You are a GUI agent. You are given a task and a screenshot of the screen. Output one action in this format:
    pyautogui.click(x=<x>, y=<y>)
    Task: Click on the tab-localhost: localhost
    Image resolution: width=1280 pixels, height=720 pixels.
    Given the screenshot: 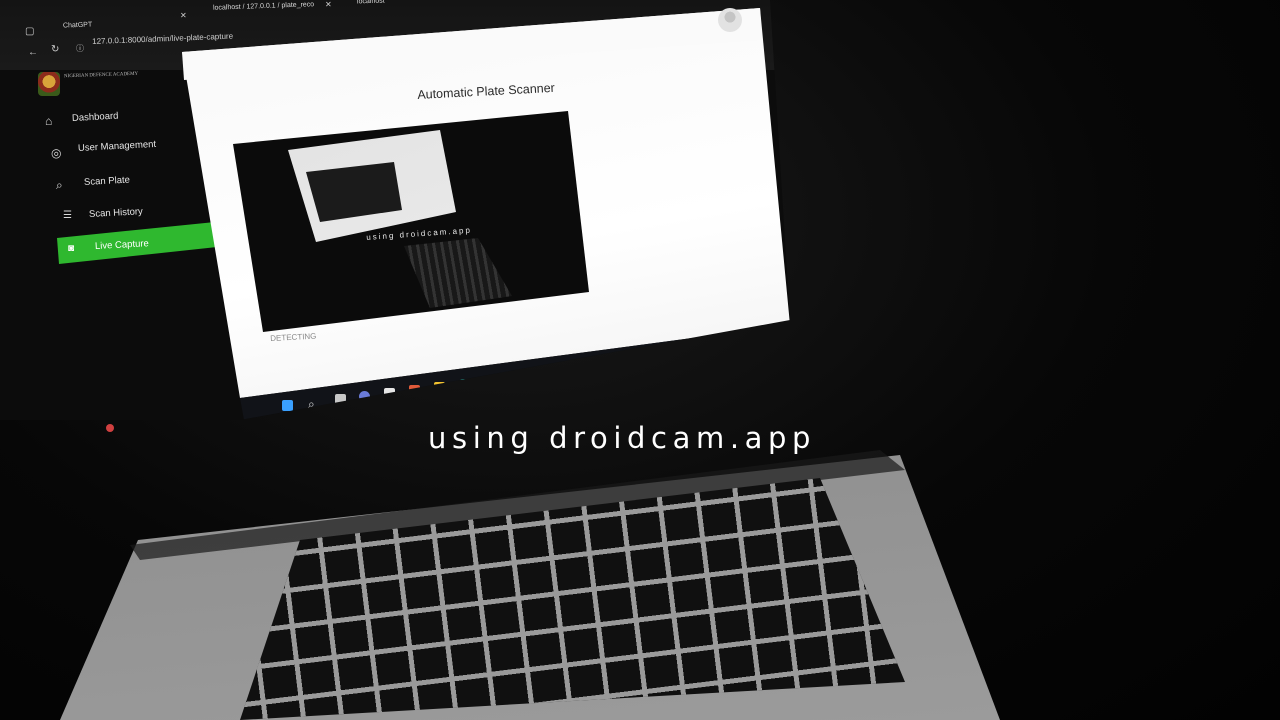 What is the action you would take?
    pyautogui.click(x=371, y=2)
    